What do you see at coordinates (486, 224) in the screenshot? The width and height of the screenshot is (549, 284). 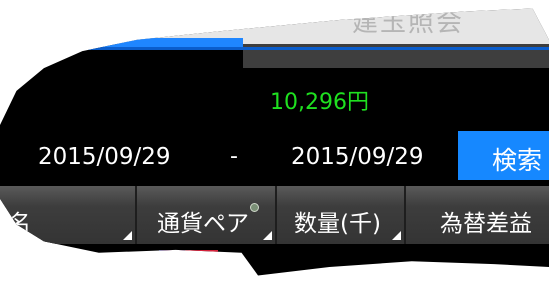 I see `column-label: 為替差益` at bounding box center [486, 224].